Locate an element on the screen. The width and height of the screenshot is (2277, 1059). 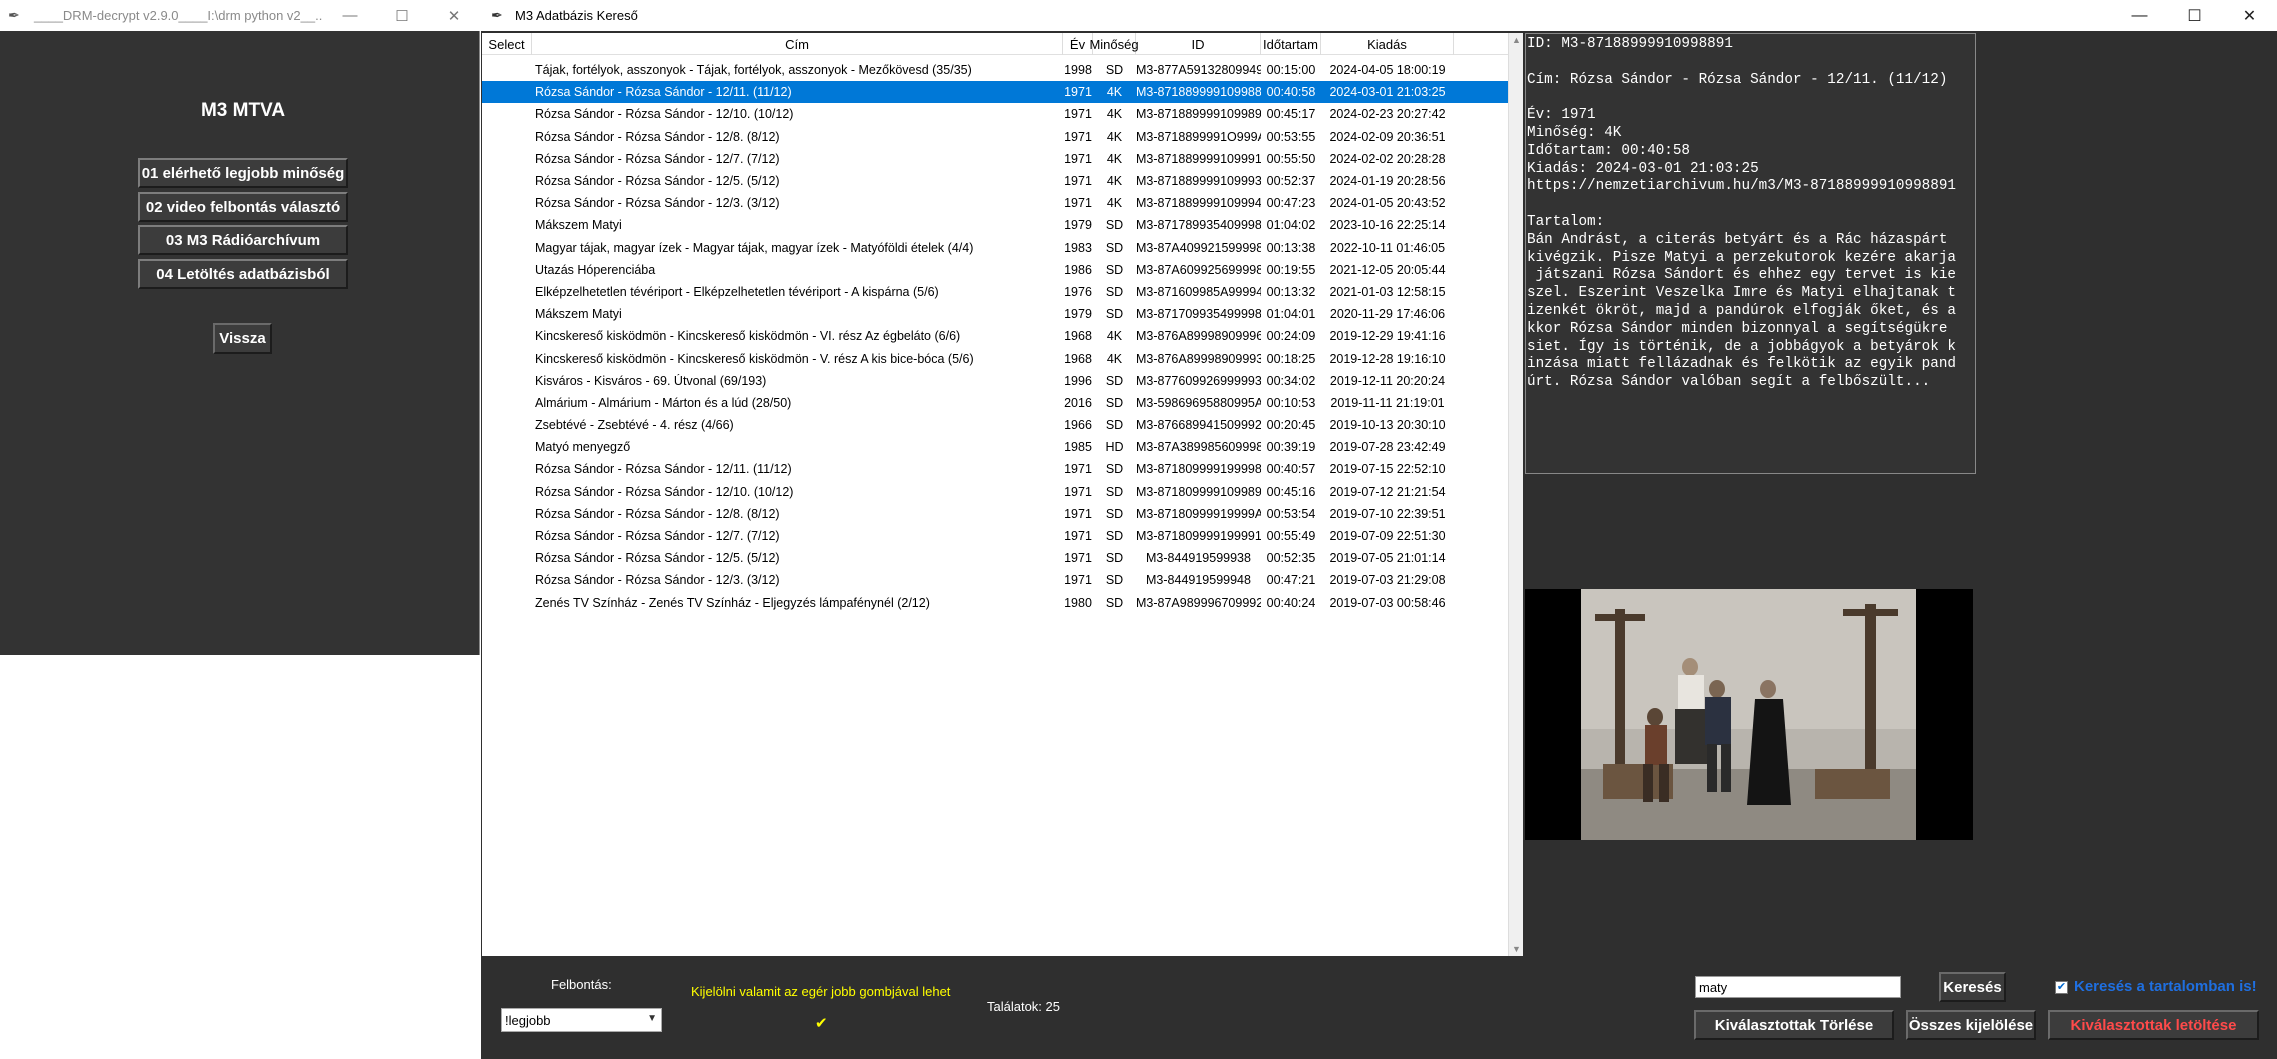
main-window-titlebar: ✒ M3 Adatbázis Kereső — ☐ ✕ is located at coordinates (1379, 15).